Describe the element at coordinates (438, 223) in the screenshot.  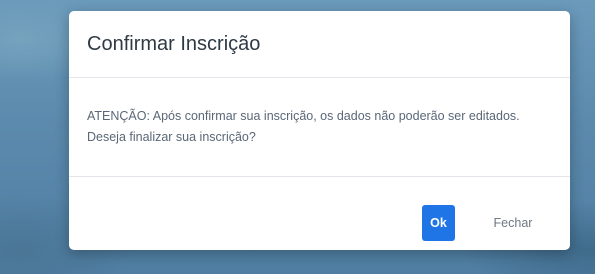
I see `ok-button: Ok` at that location.